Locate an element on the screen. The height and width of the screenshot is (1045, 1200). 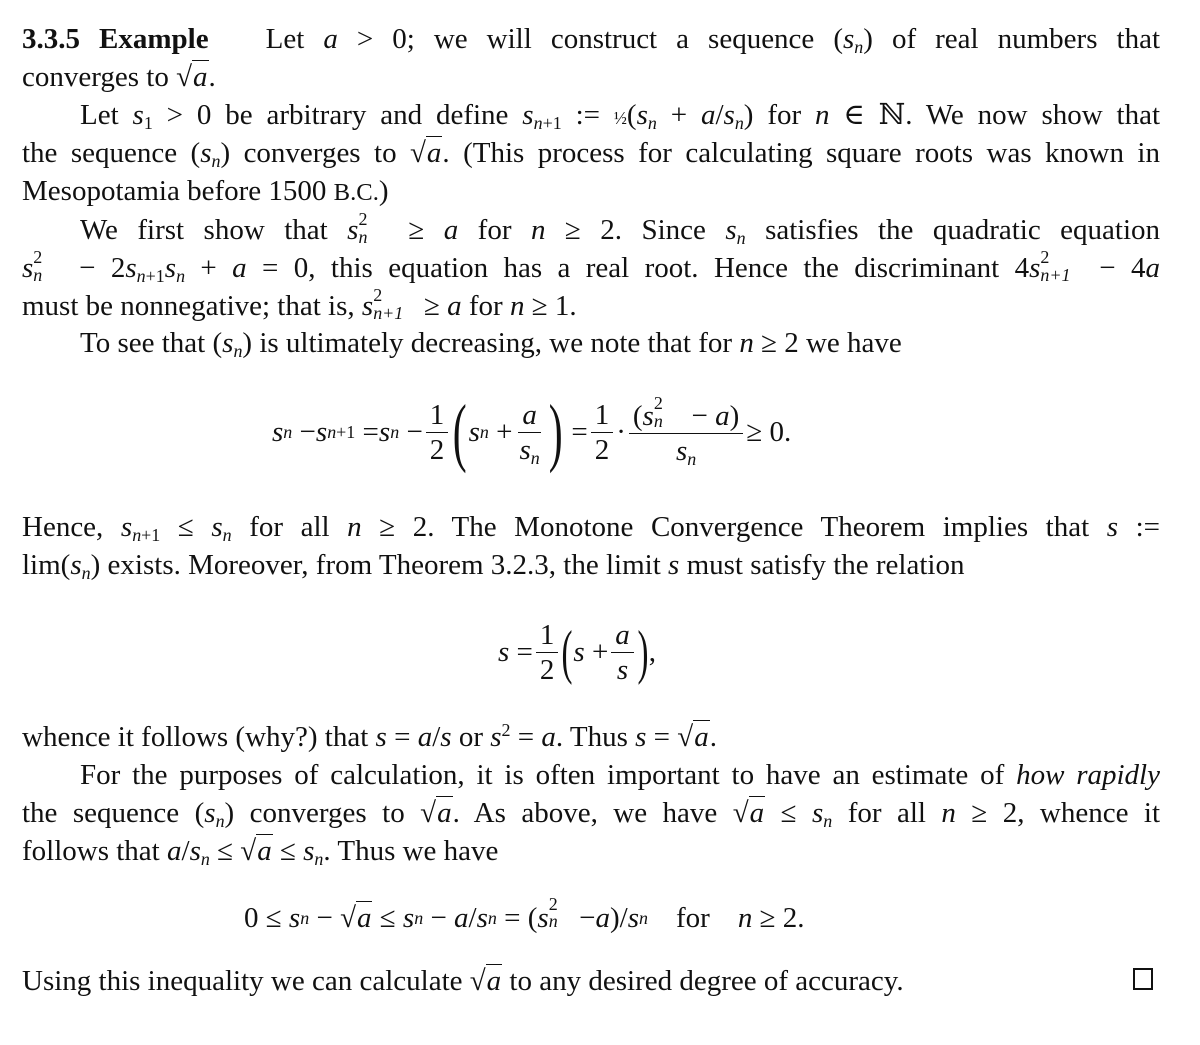
fraction-a-over-sn: a sn is located at coordinates (529, 433).